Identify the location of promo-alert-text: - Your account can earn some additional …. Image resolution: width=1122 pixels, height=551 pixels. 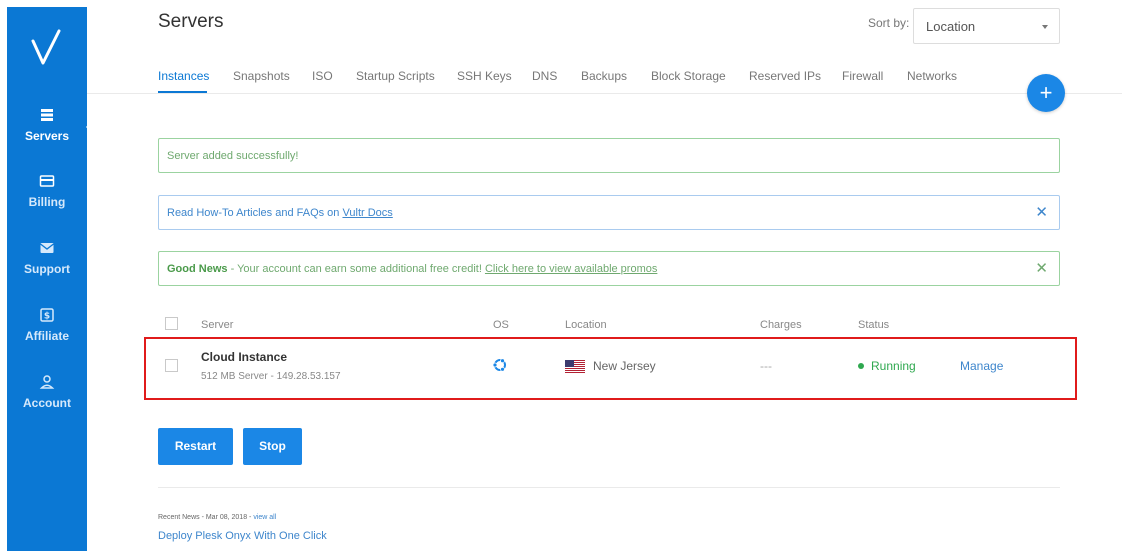
(356, 269).